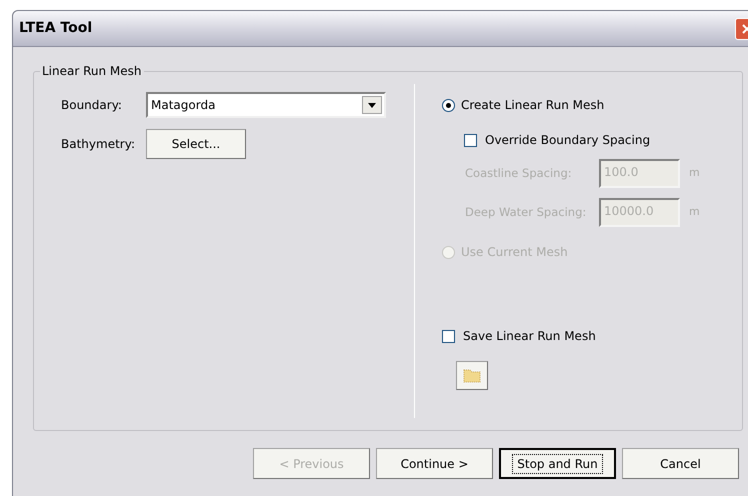 The width and height of the screenshot is (748, 496). What do you see at coordinates (557, 463) in the screenshot?
I see `dialog-button: Stop and Run` at bounding box center [557, 463].